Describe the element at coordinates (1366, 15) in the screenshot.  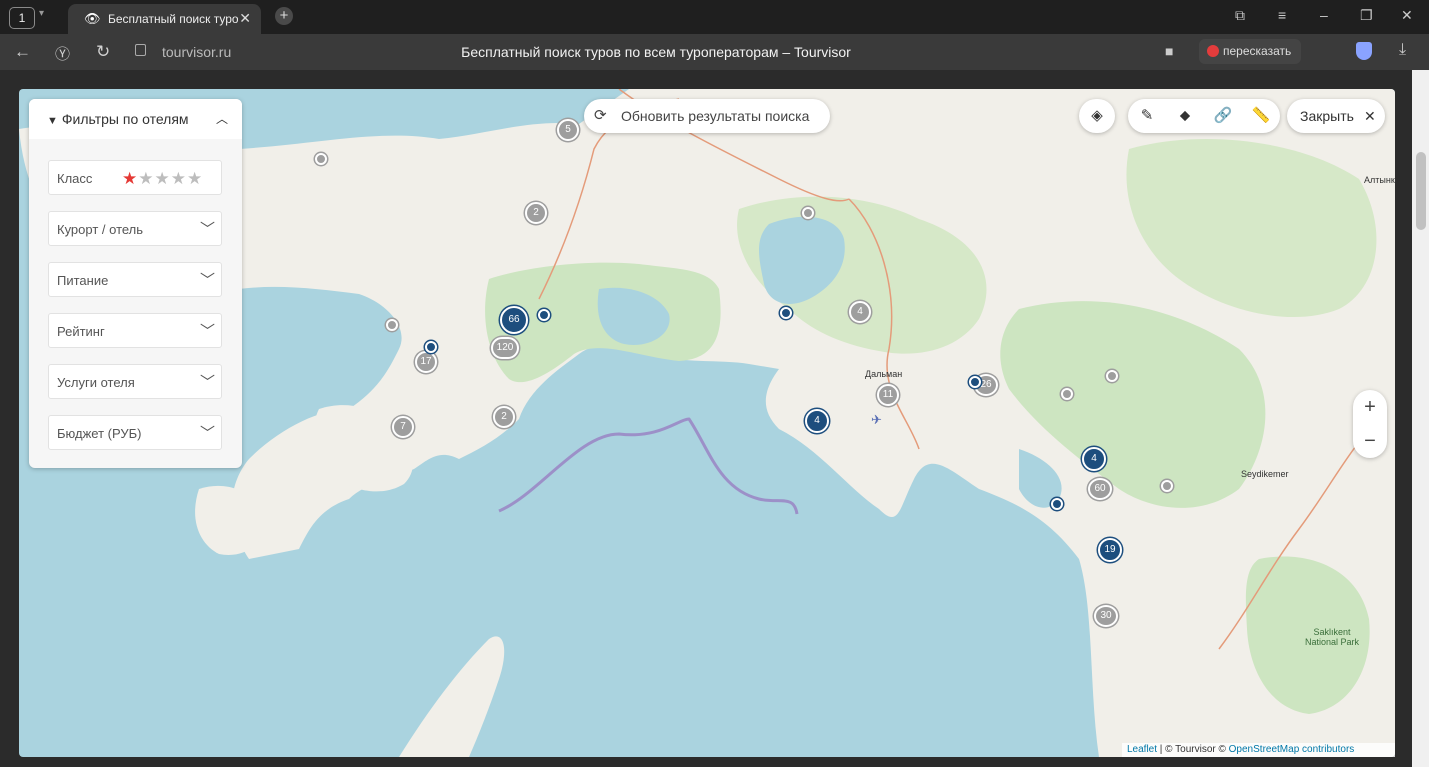
I see `maximize-icon: ❐` at that location.